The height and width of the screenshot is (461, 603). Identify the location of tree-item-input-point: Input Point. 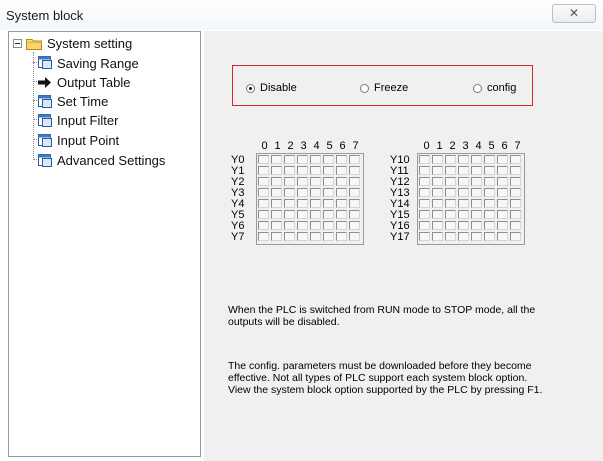
(88, 140).